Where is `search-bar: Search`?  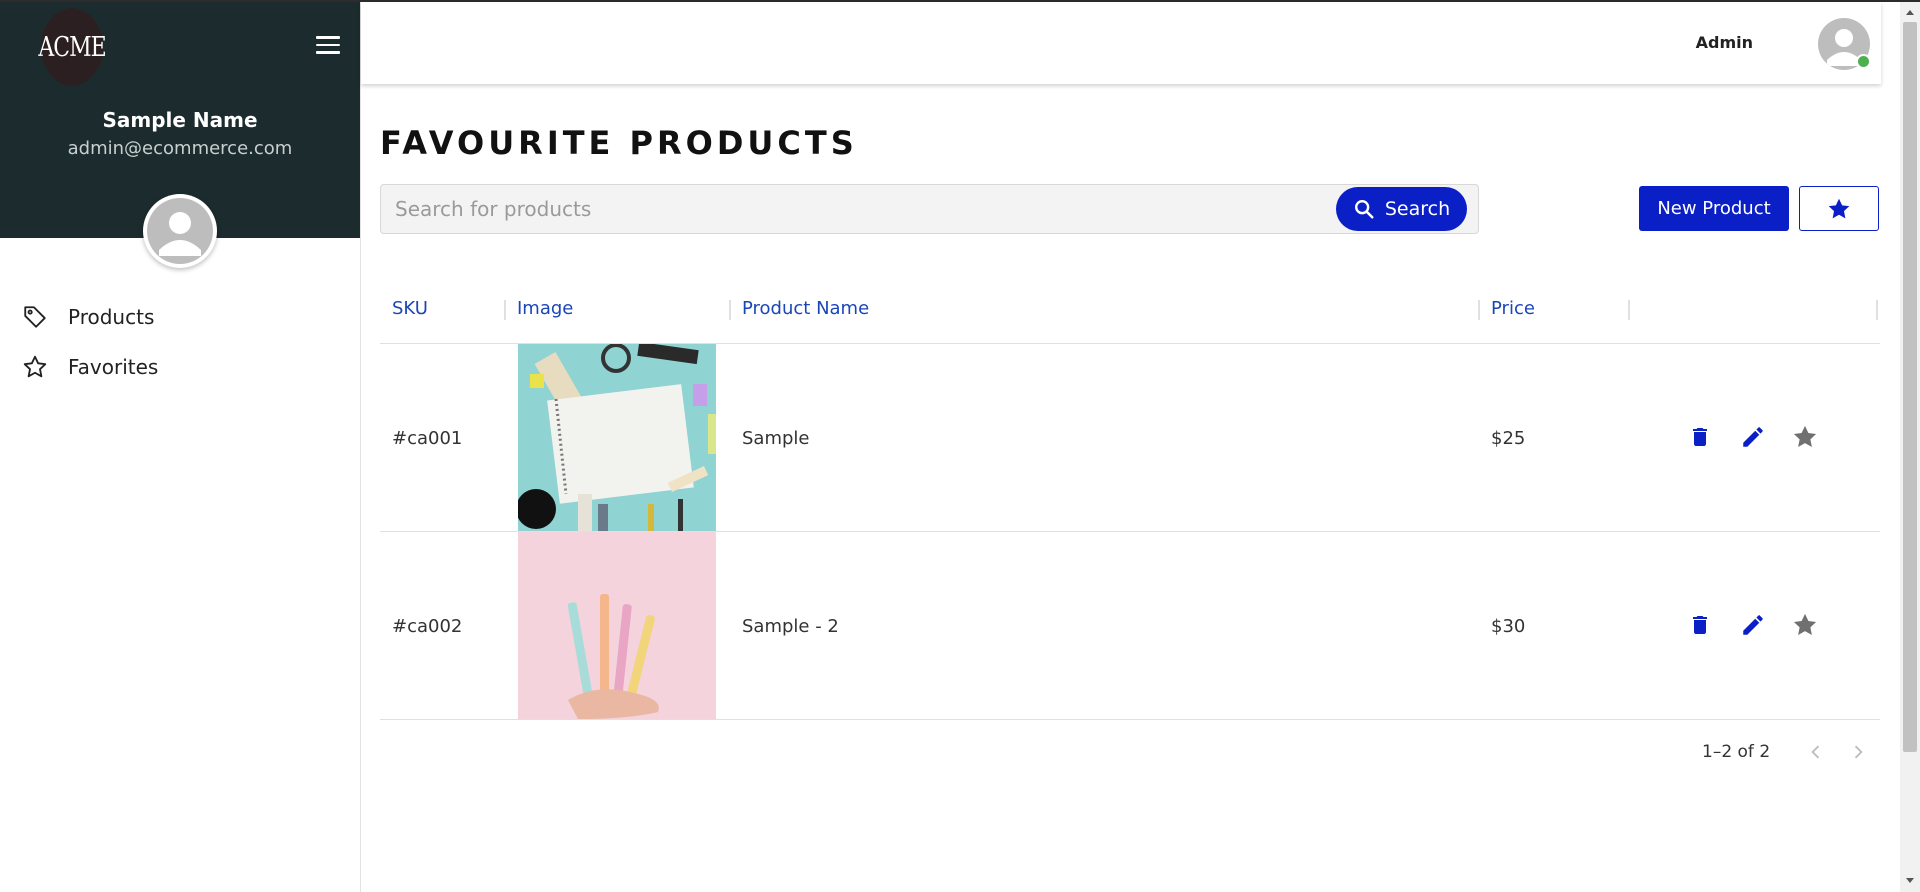
search-bar: Search is located at coordinates (929, 209).